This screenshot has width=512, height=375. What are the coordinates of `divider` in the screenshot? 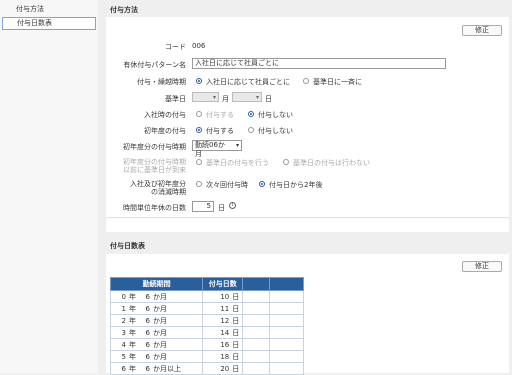 It's located at (307, 217).